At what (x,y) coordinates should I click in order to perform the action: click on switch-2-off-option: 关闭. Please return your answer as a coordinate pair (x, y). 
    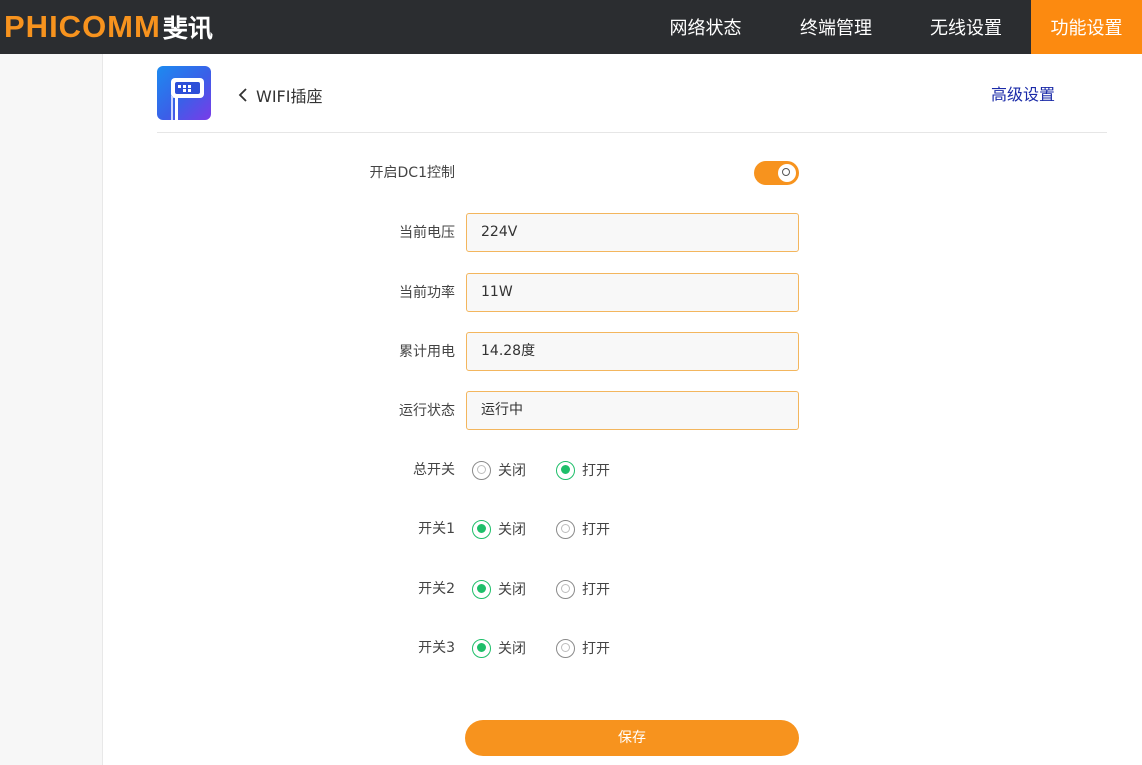
    Looking at the image, I should click on (514, 589).